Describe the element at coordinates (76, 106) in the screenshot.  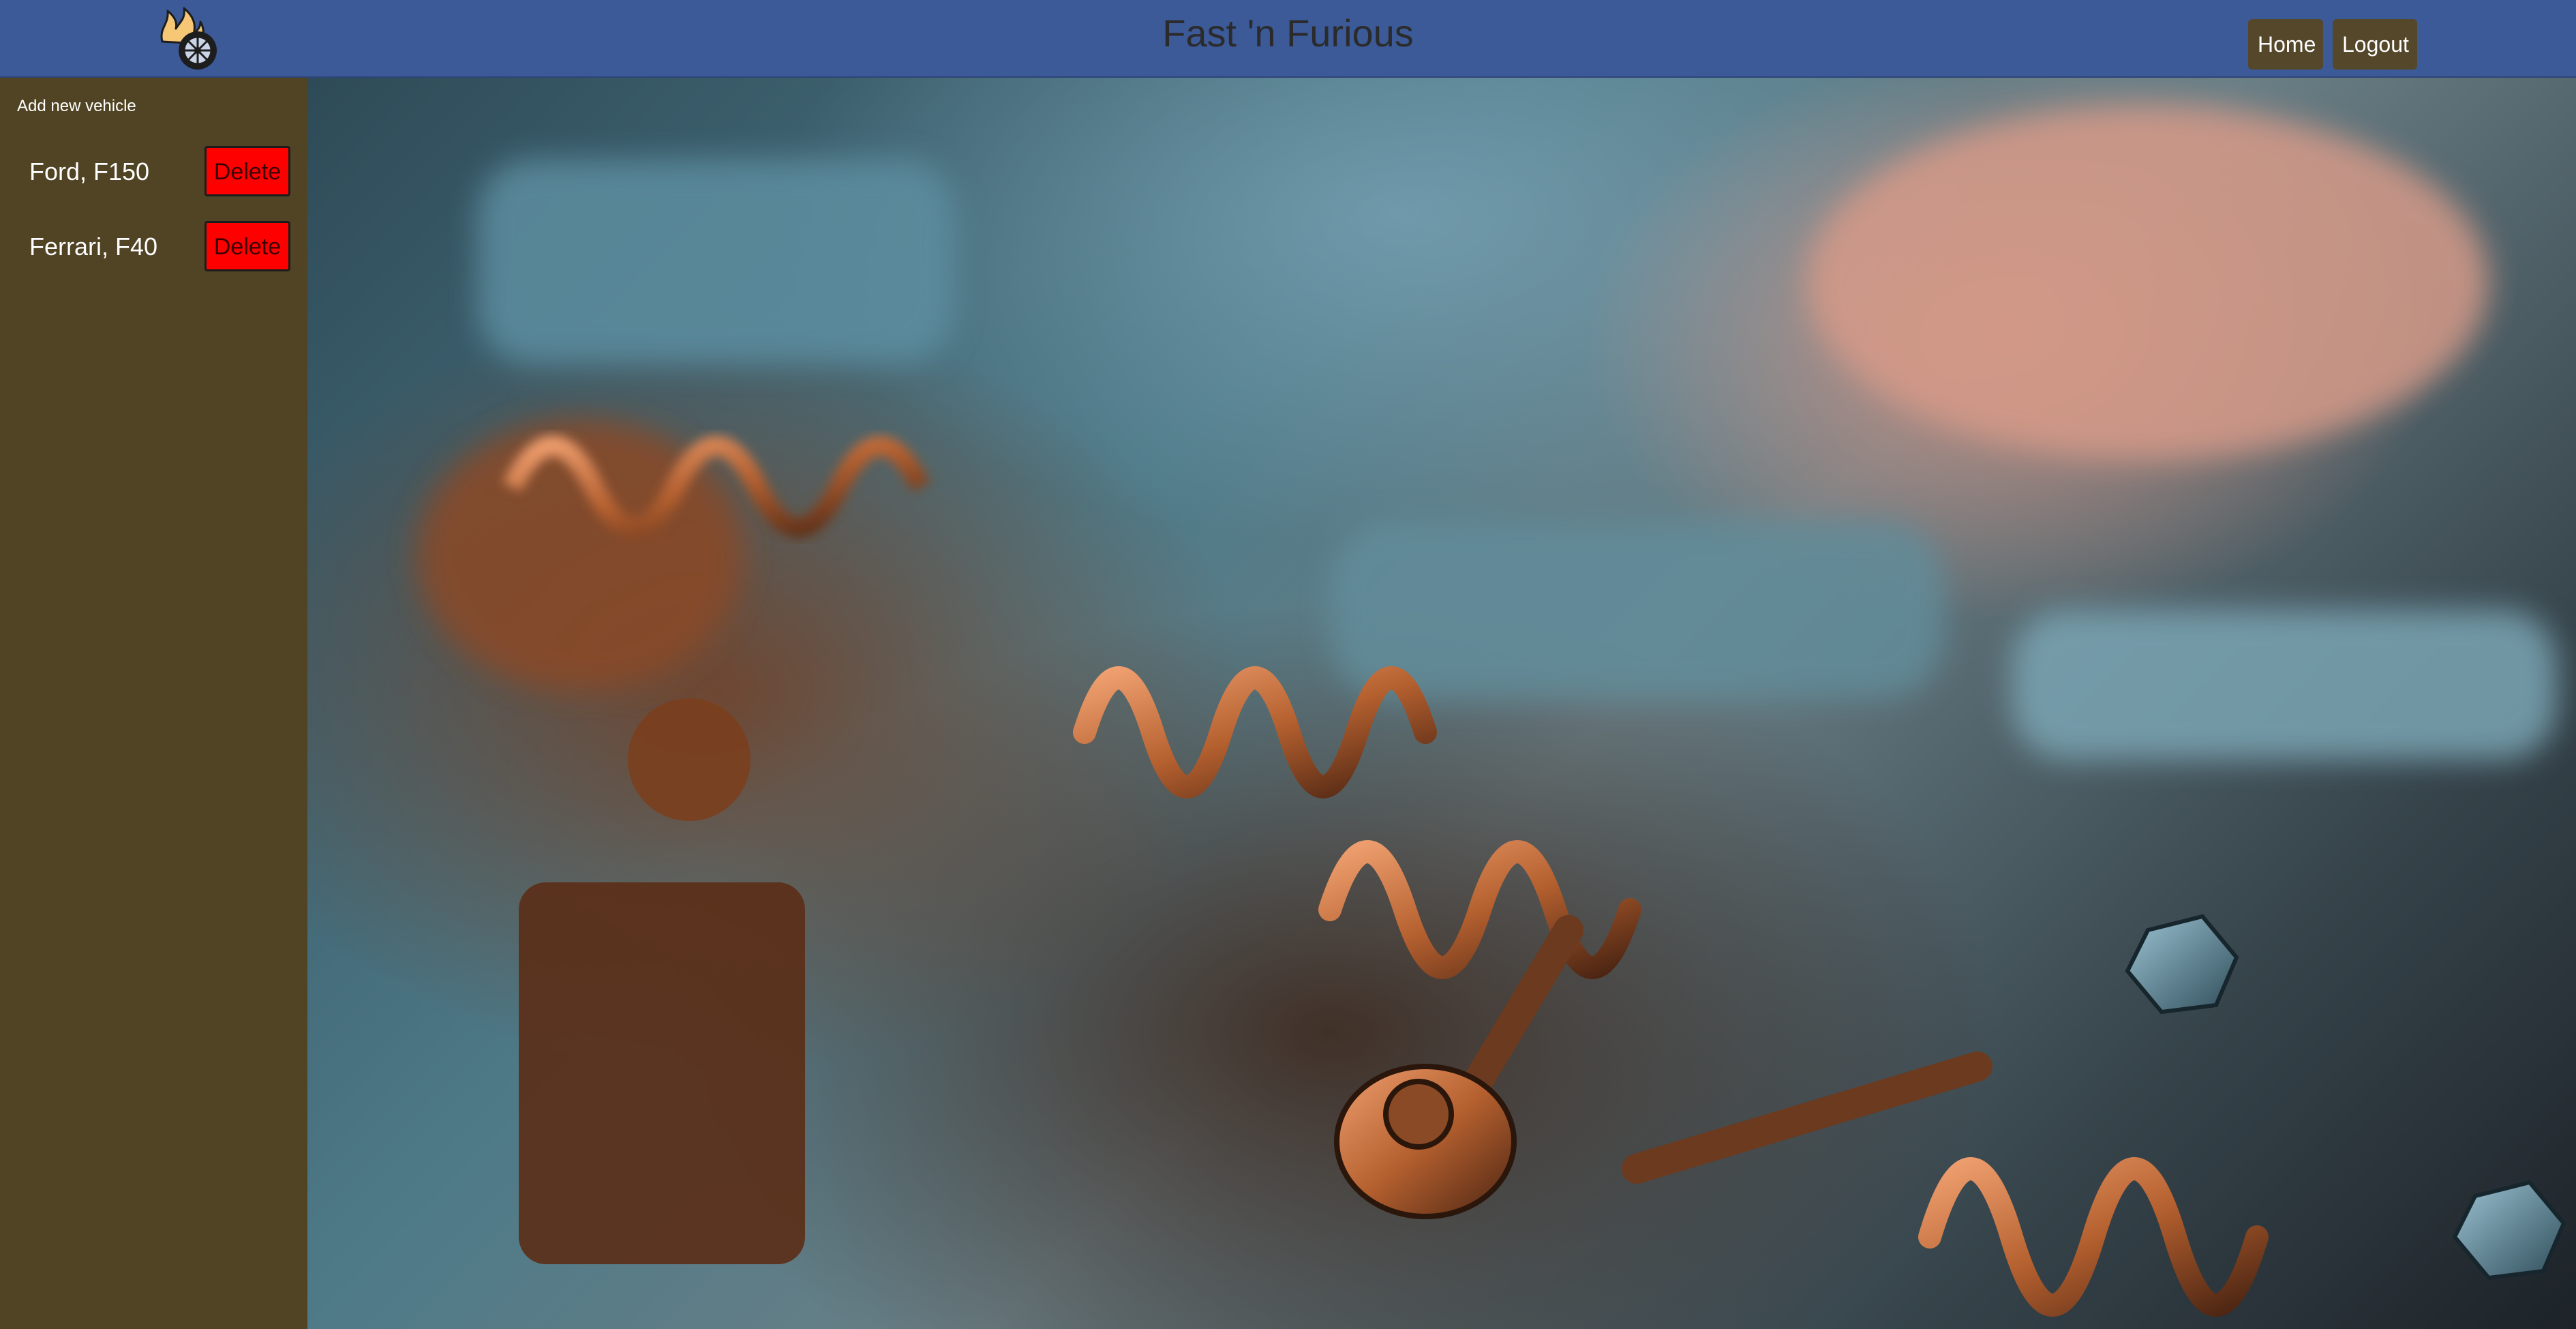
I see `add-vehicle-link: Add new vehicle` at that location.